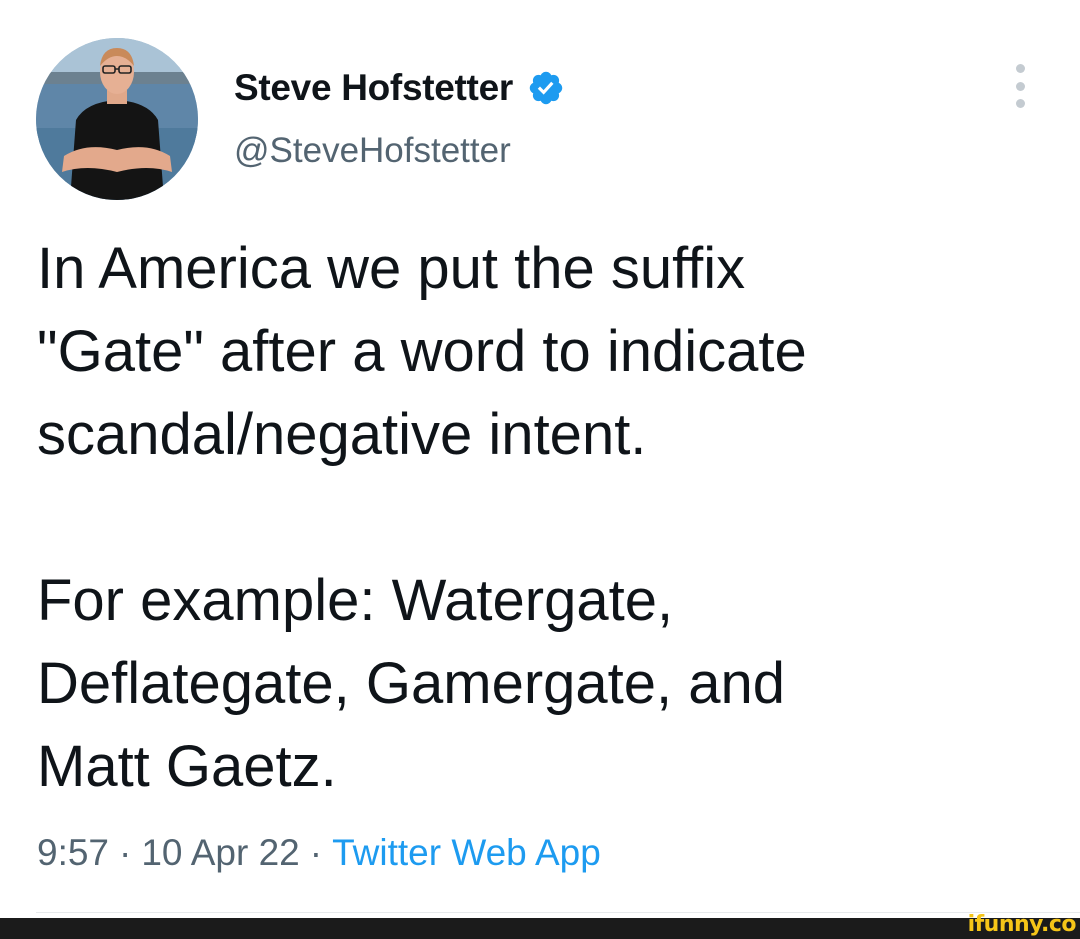  What do you see at coordinates (73, 852) in the screenshot?
I see `tweet-time: 9:57` at bounding box center [73, 852].